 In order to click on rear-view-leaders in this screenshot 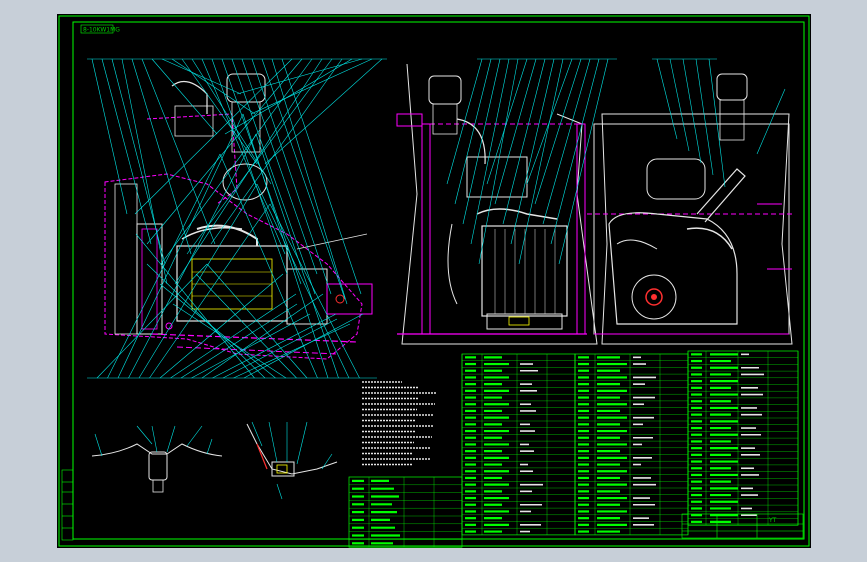, I will do `click(719, 123)`.